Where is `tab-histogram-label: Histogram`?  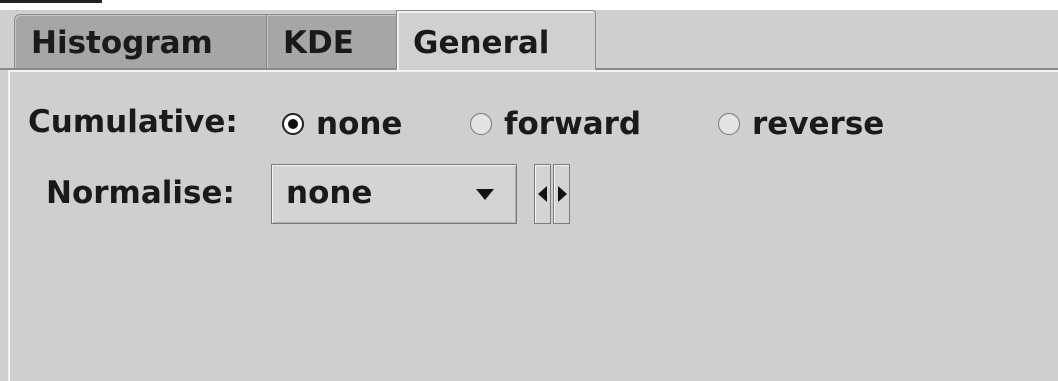
tab-histogram-label: Histogram is located at coordinates (122, 43).